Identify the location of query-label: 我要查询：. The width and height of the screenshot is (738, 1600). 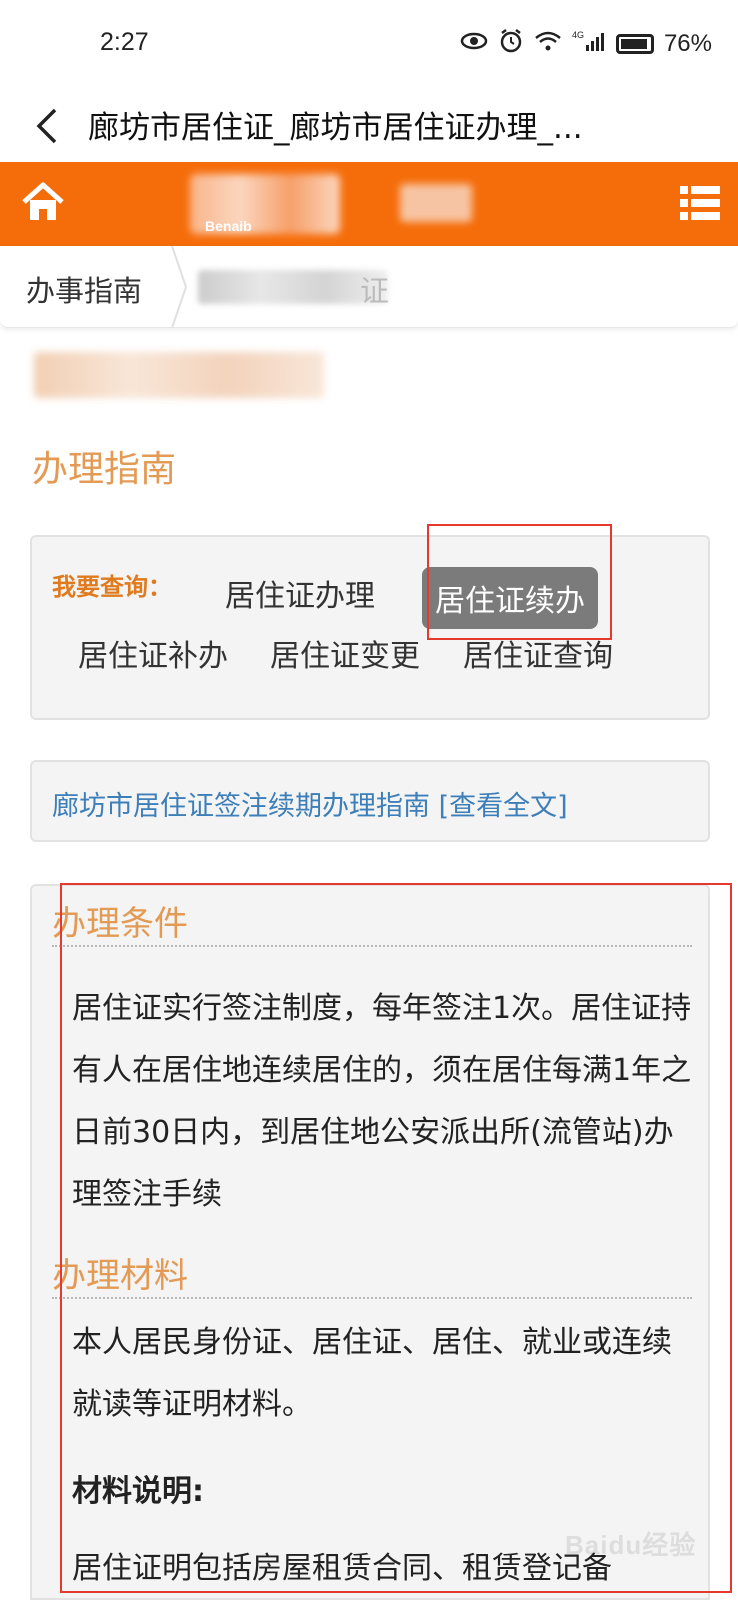
(112, 587).